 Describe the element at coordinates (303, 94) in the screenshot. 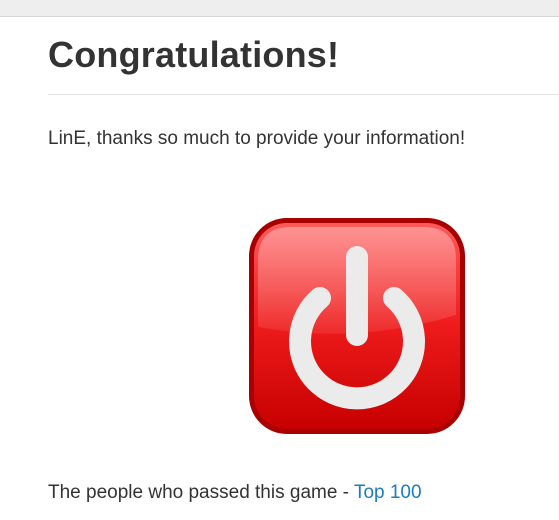

I see `title-divider` at that location.